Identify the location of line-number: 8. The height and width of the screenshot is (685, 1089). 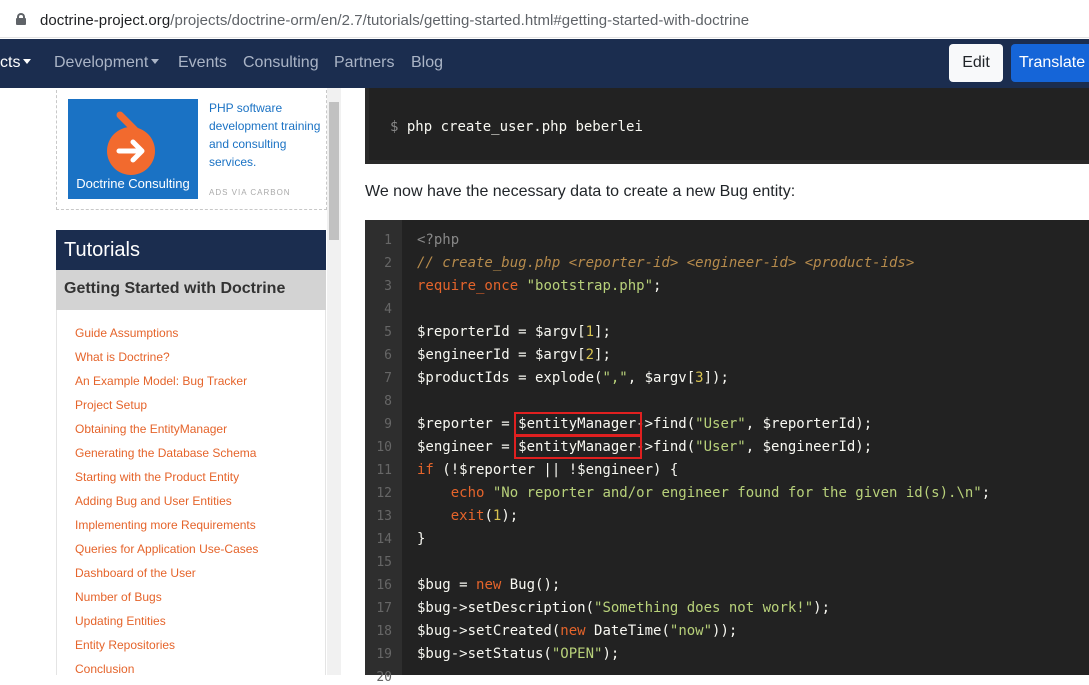
(388, 401).